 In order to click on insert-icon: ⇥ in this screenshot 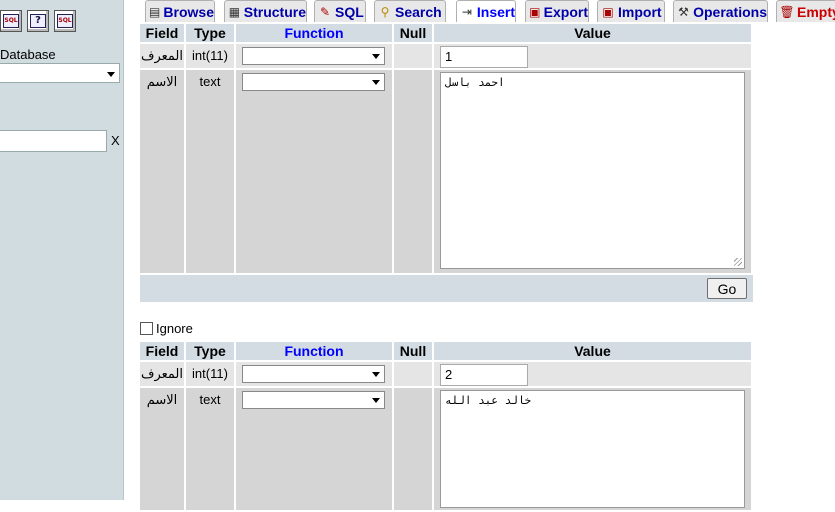, I will do `click(466, 12)`.